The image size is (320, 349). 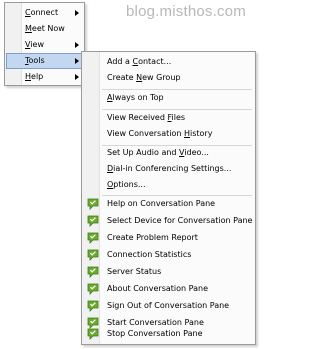 I want to click on menu-item-view: View, so click(x=44, y=45).